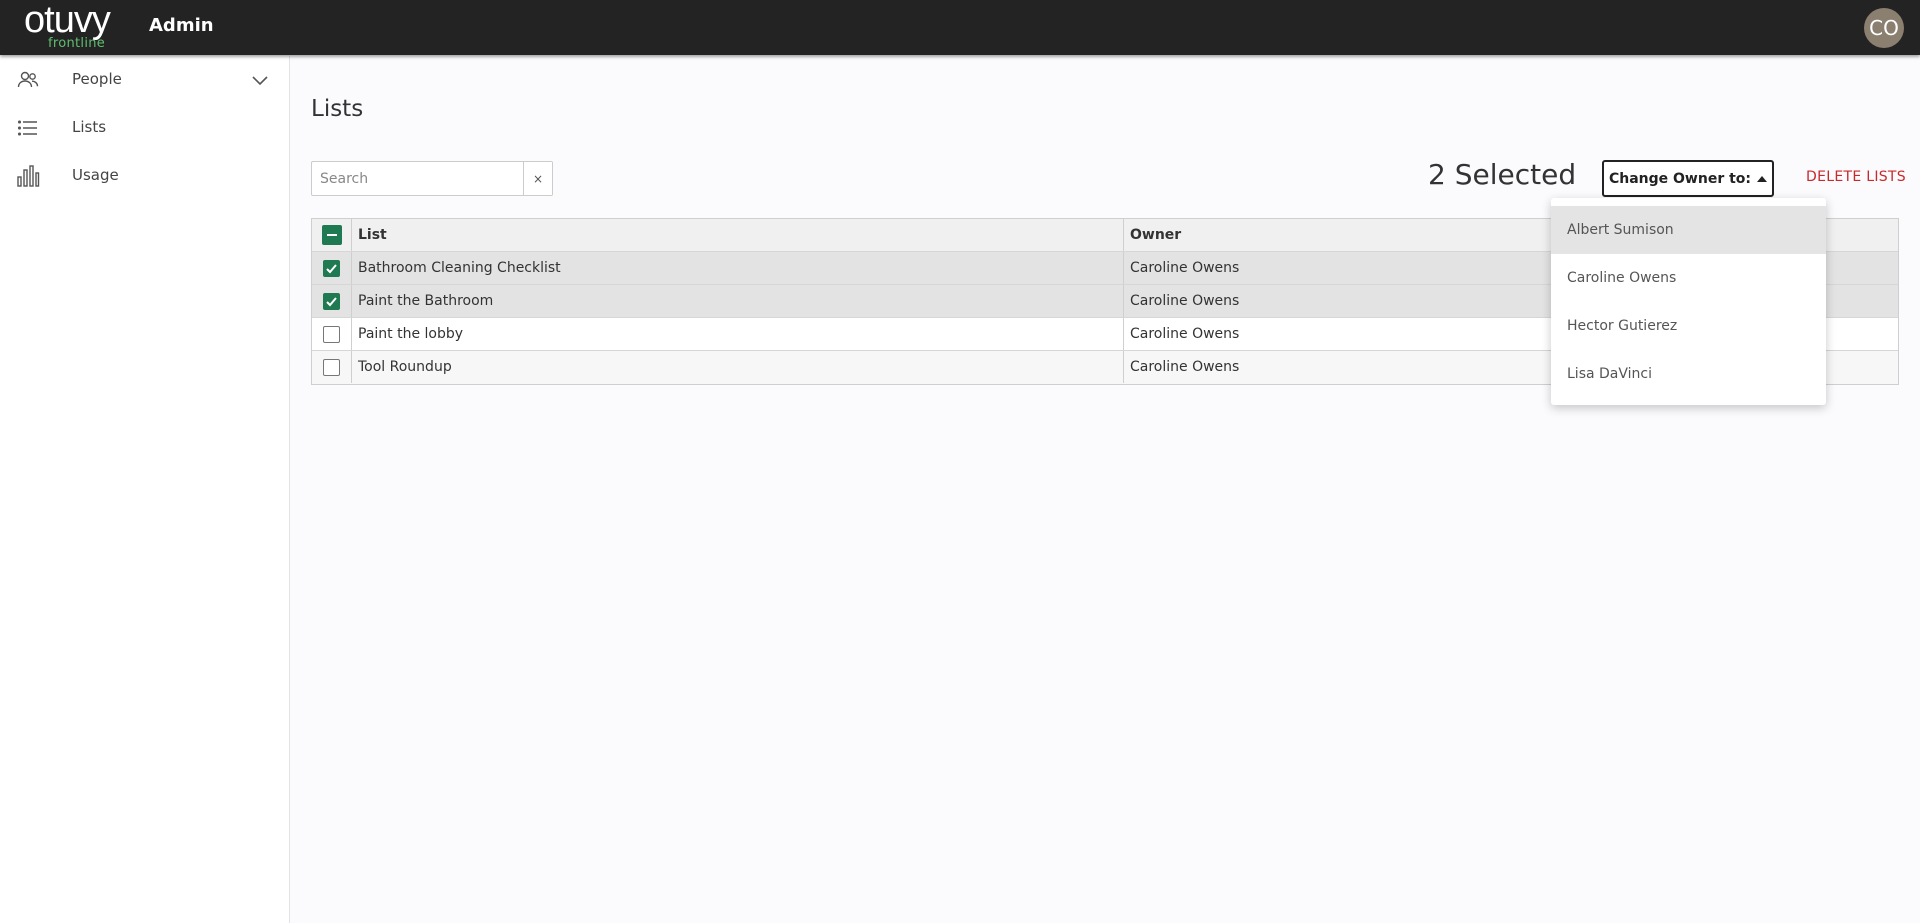 The width and height of the screenshot is (1920, 923). I want to click on owner-option: Caroline Owens, so click(1688, 278).